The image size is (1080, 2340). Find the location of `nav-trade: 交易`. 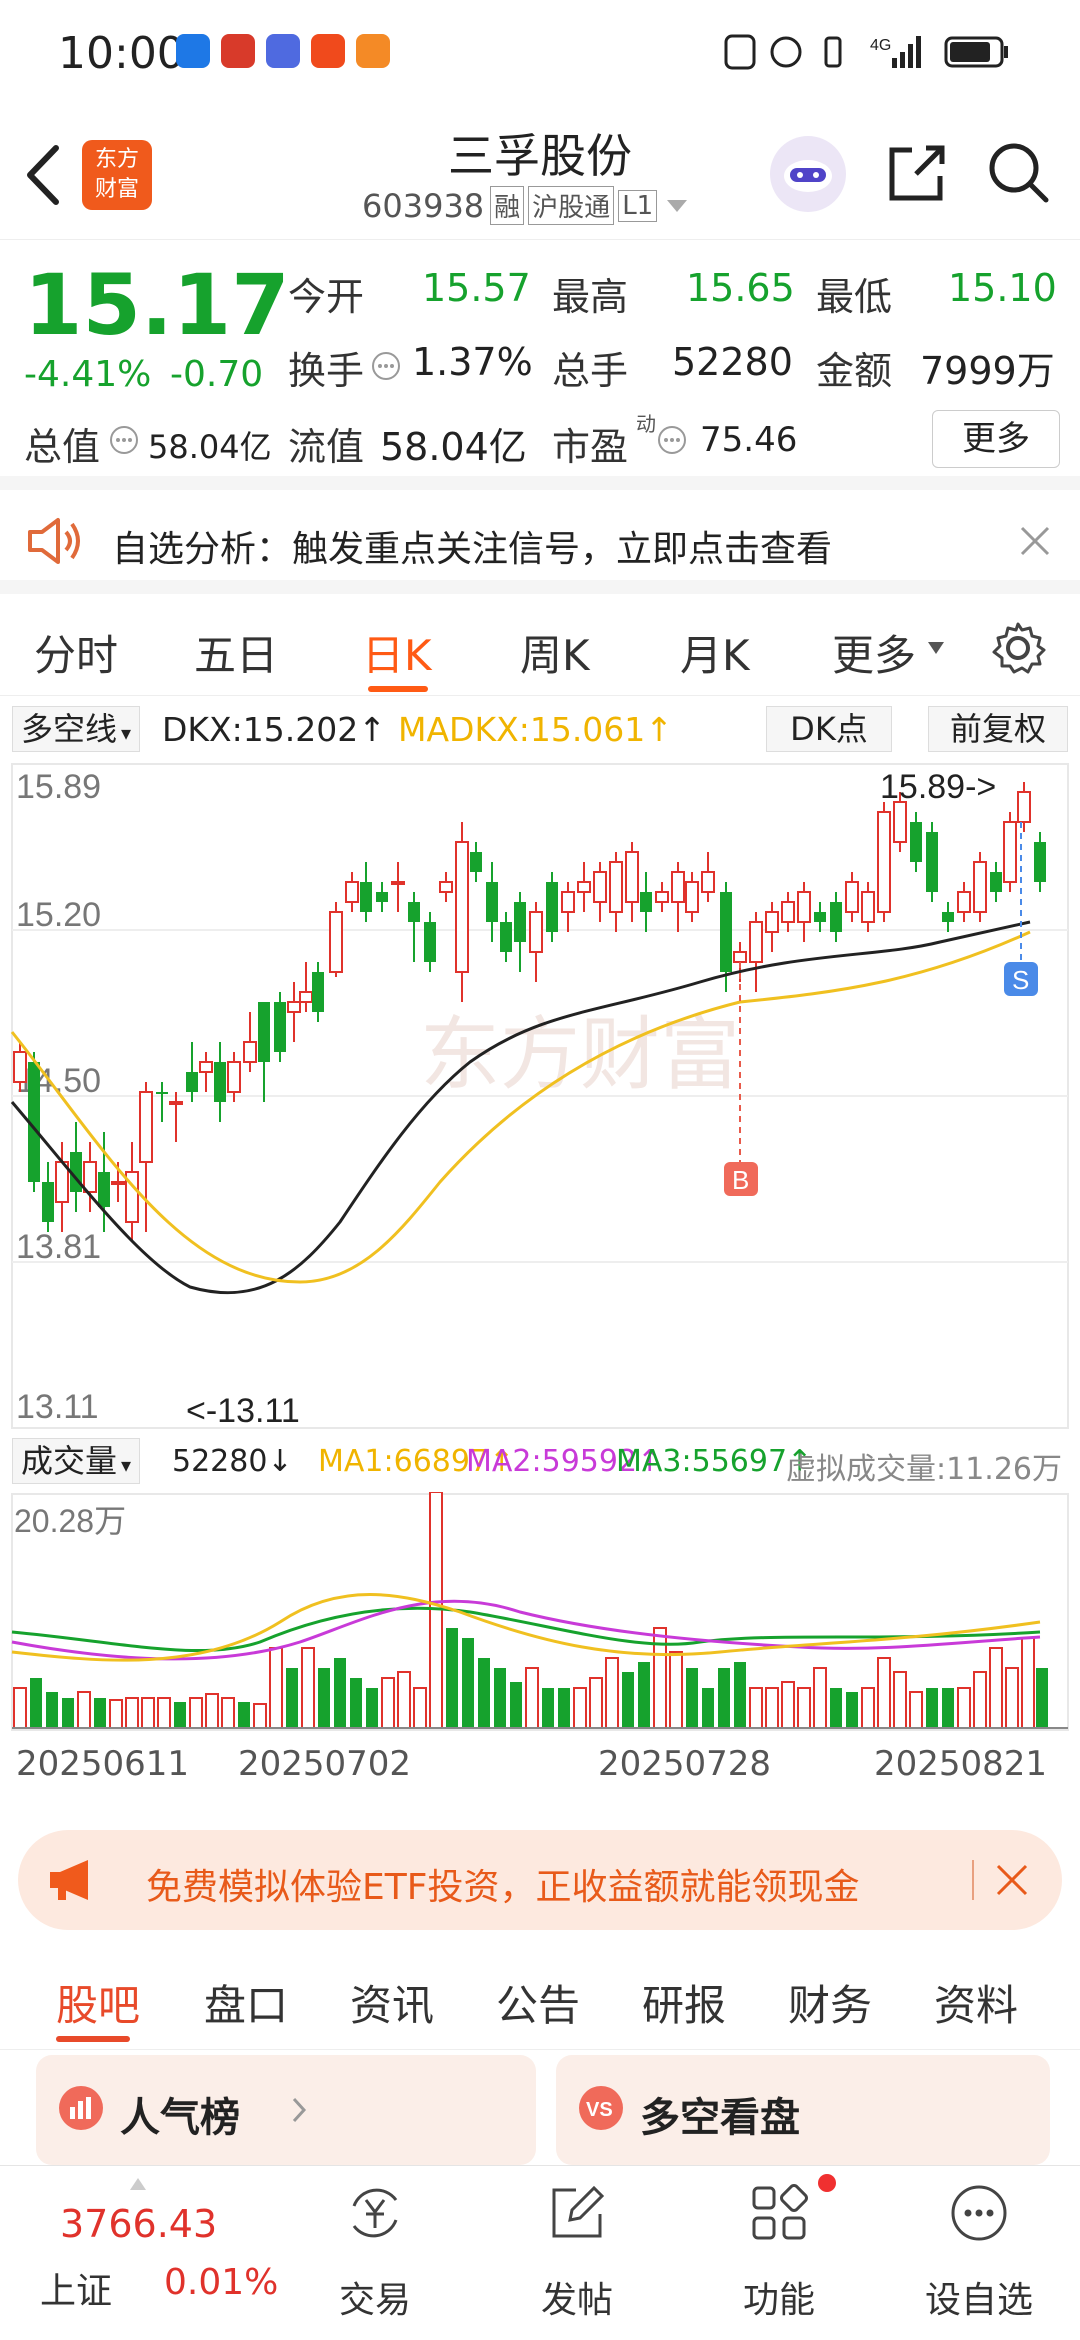

nav-trade: 交易 is located at coordinates (375, 2253).